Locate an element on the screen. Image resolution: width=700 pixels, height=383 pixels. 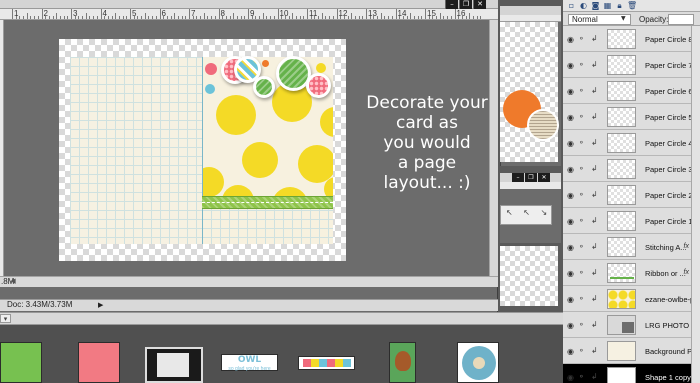
layer-name: Paper Circle 8 is located at coordinates (668, 39).